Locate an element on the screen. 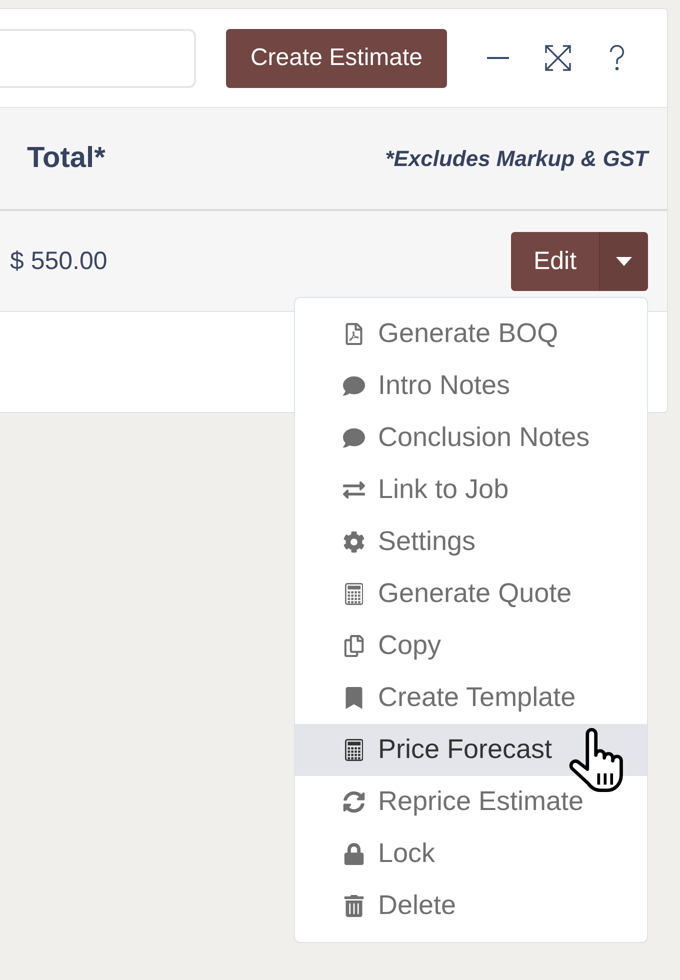 The width and height of the screenshot is (680, 980). copy-icon is located at coordinates (354, 645).